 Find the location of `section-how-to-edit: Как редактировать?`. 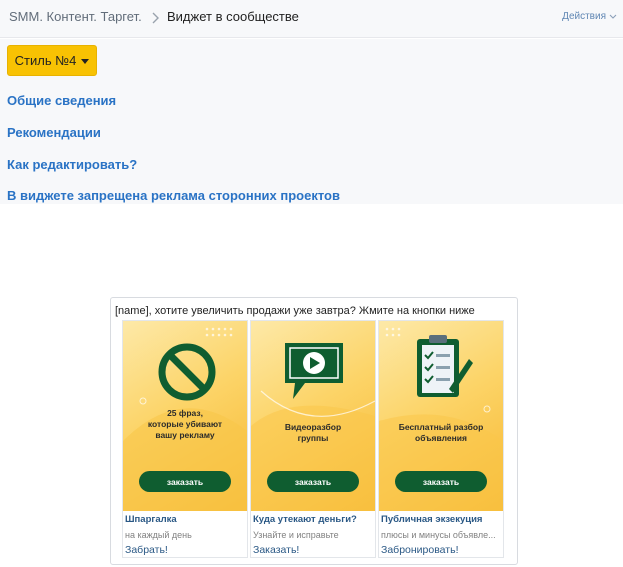

section-how-to-edit: Как редактировать? is located at coordinates (72, 164).